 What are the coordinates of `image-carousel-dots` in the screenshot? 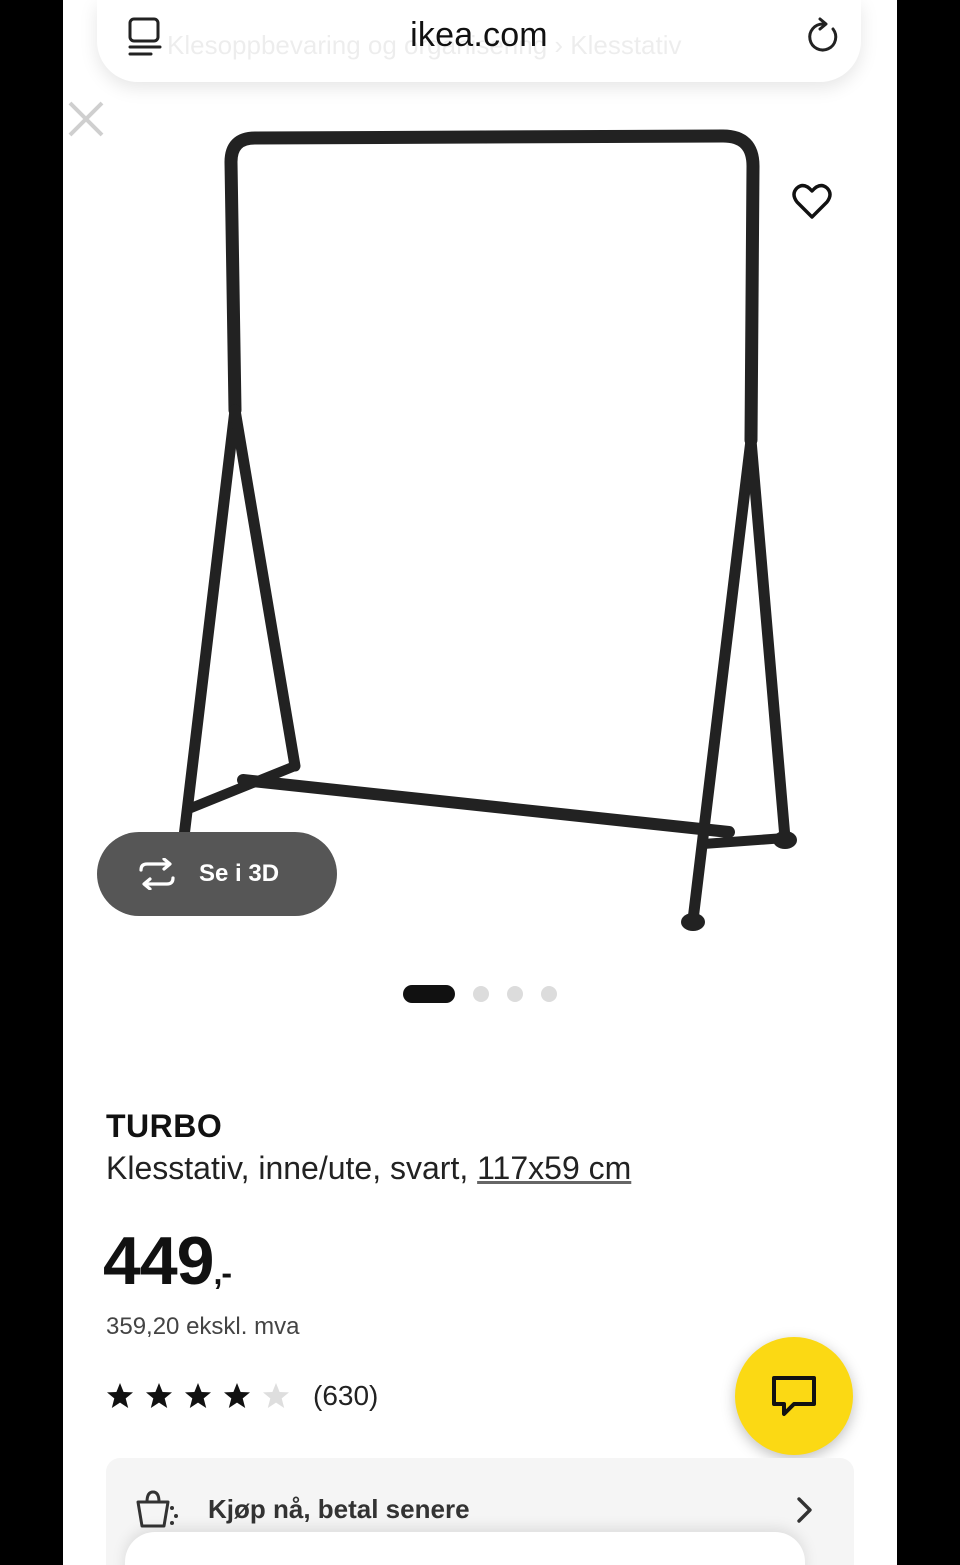 It's located at (480, 994).